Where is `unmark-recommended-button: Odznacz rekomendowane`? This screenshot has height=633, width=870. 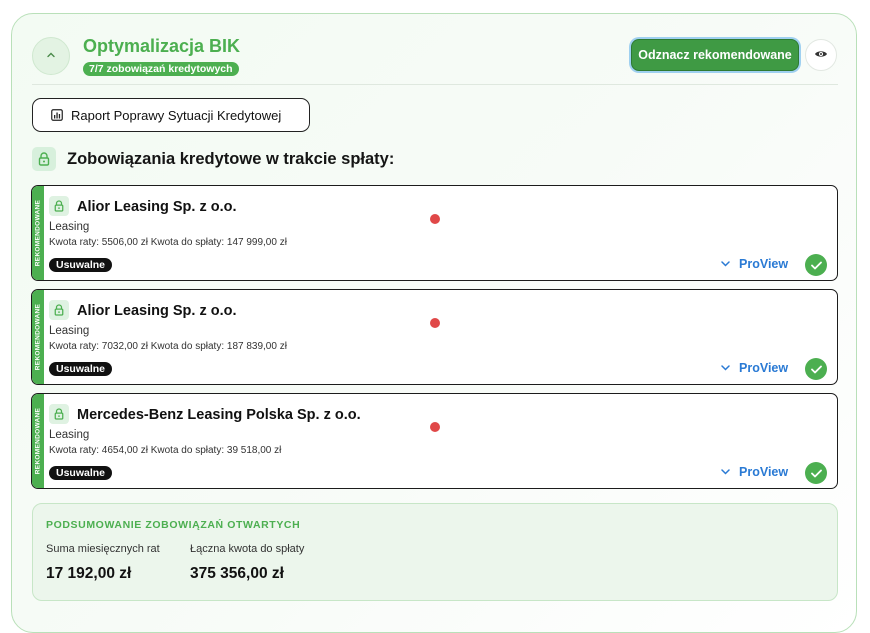 unmark-recommended-button: Odznacz rekomendowane is located at coordinates (715, 55).